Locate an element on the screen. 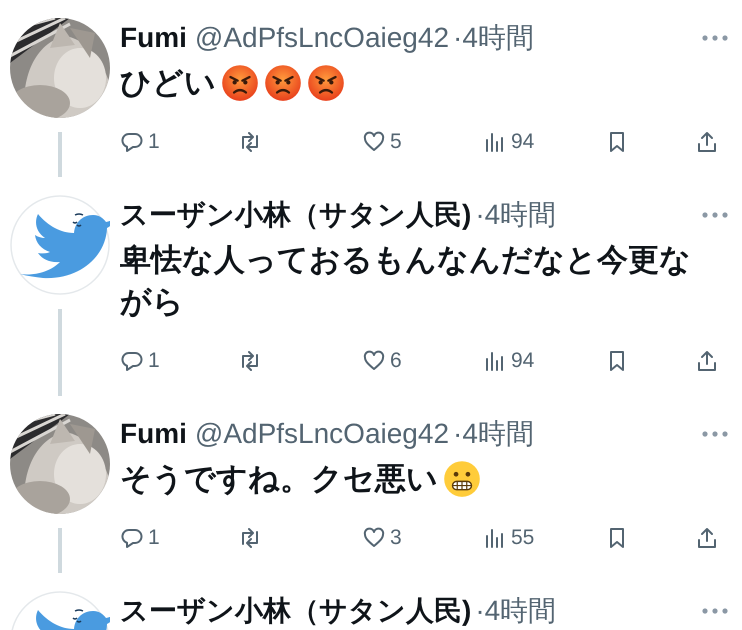 The width and height of the screenshot is (742, 630). tweet-text: 卑怯な人っておるもんなんだなと今更ながら is located at coordinates (406, 281).